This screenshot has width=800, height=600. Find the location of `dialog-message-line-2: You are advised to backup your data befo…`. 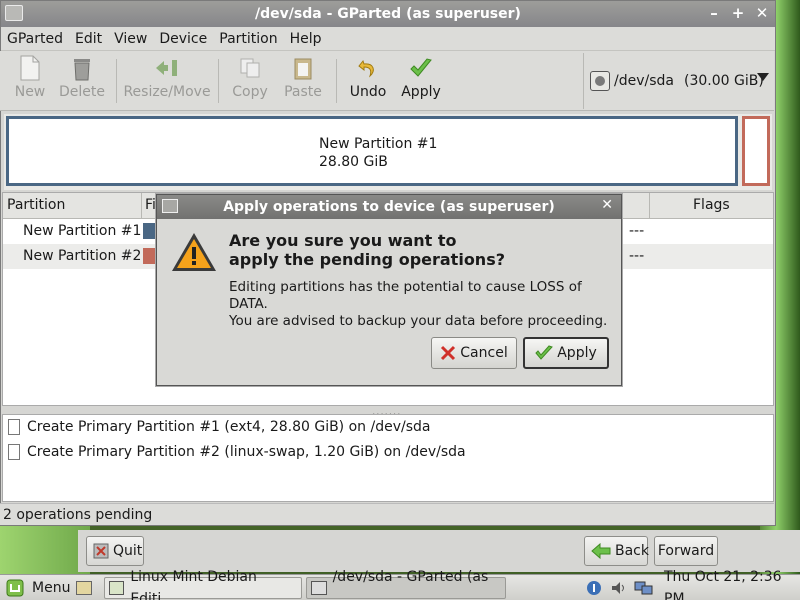

dialog-message-line-2: You are advised to backup your data befo… is located at coordinates (418, 321).